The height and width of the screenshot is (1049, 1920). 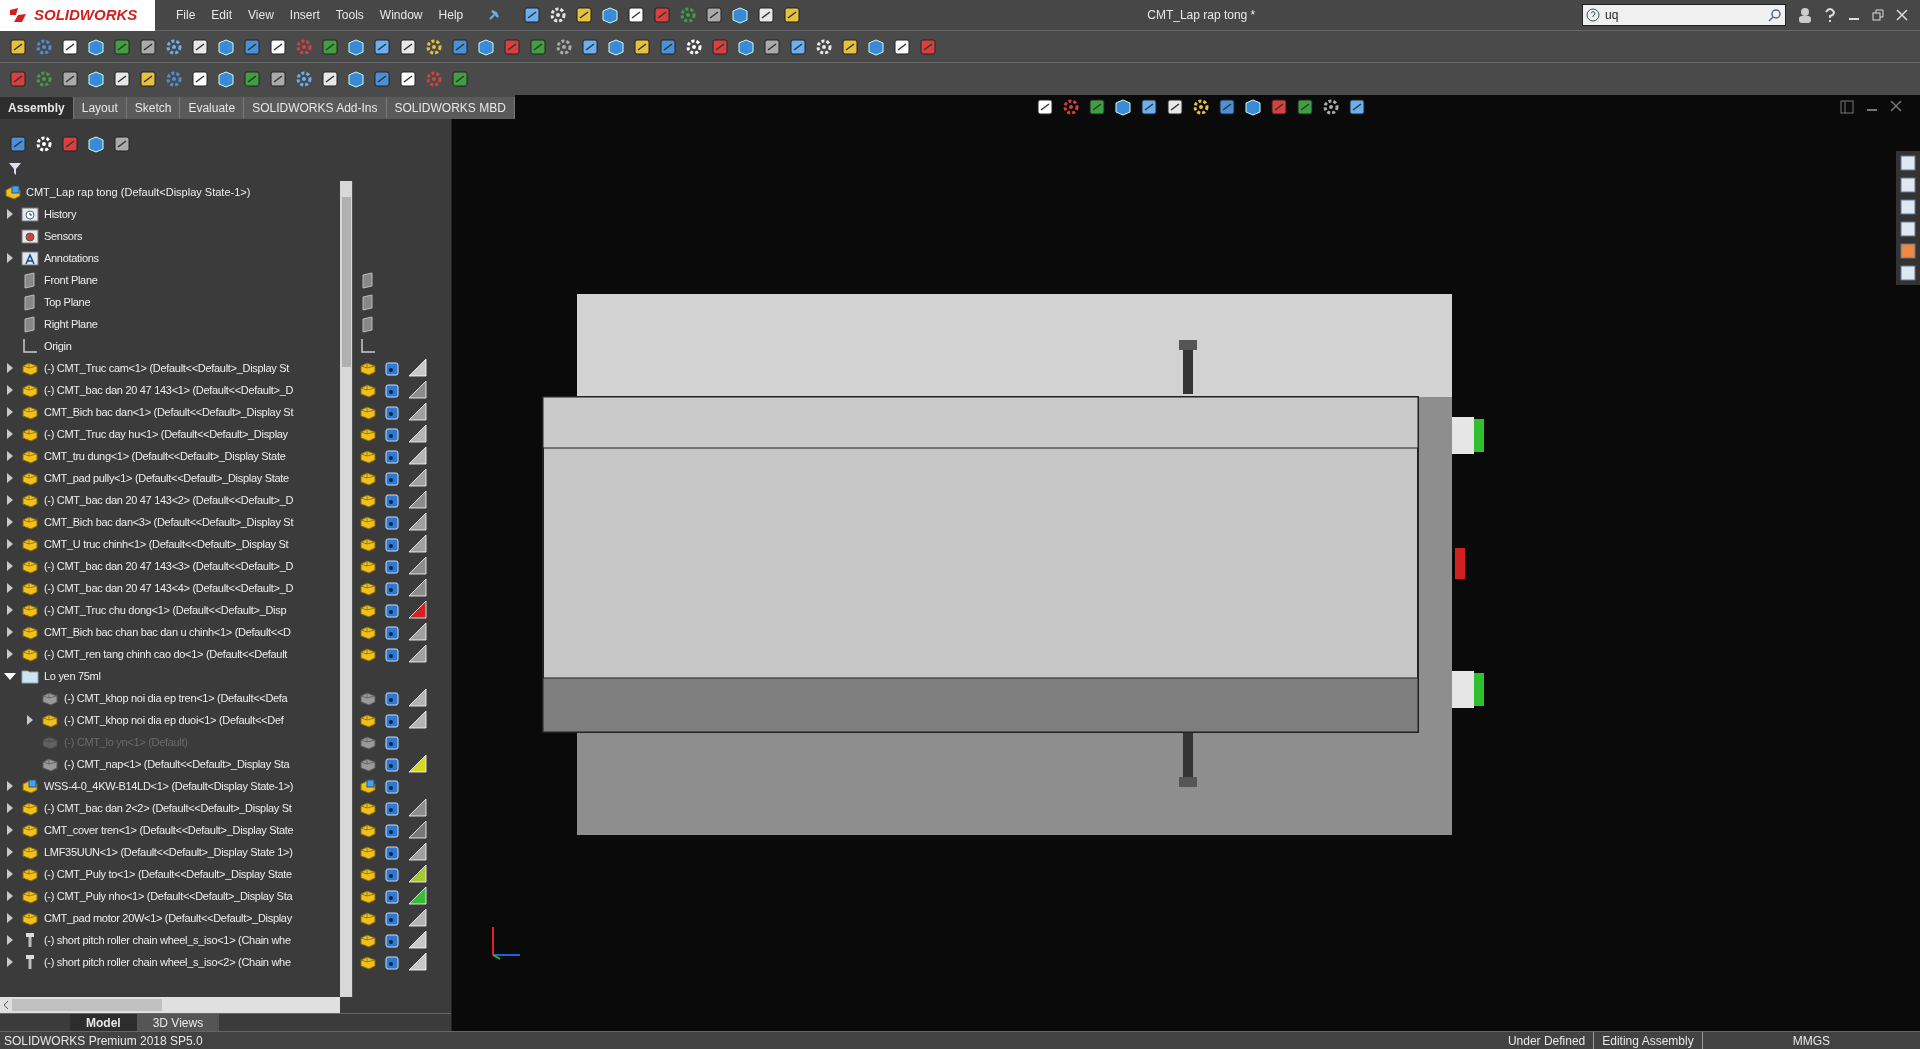 I want to click on tree-item: CMT_tru dung<1> (Default<<Default>_Display State, so click(x=165, y=456).